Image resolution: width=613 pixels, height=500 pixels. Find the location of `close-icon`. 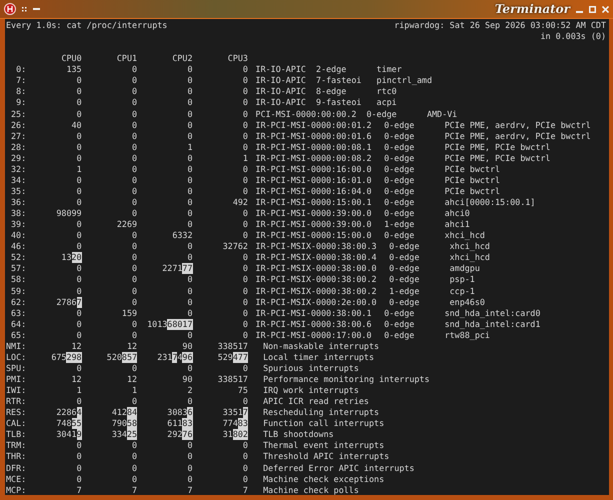

close-icon is located at coordinates (605, 9).